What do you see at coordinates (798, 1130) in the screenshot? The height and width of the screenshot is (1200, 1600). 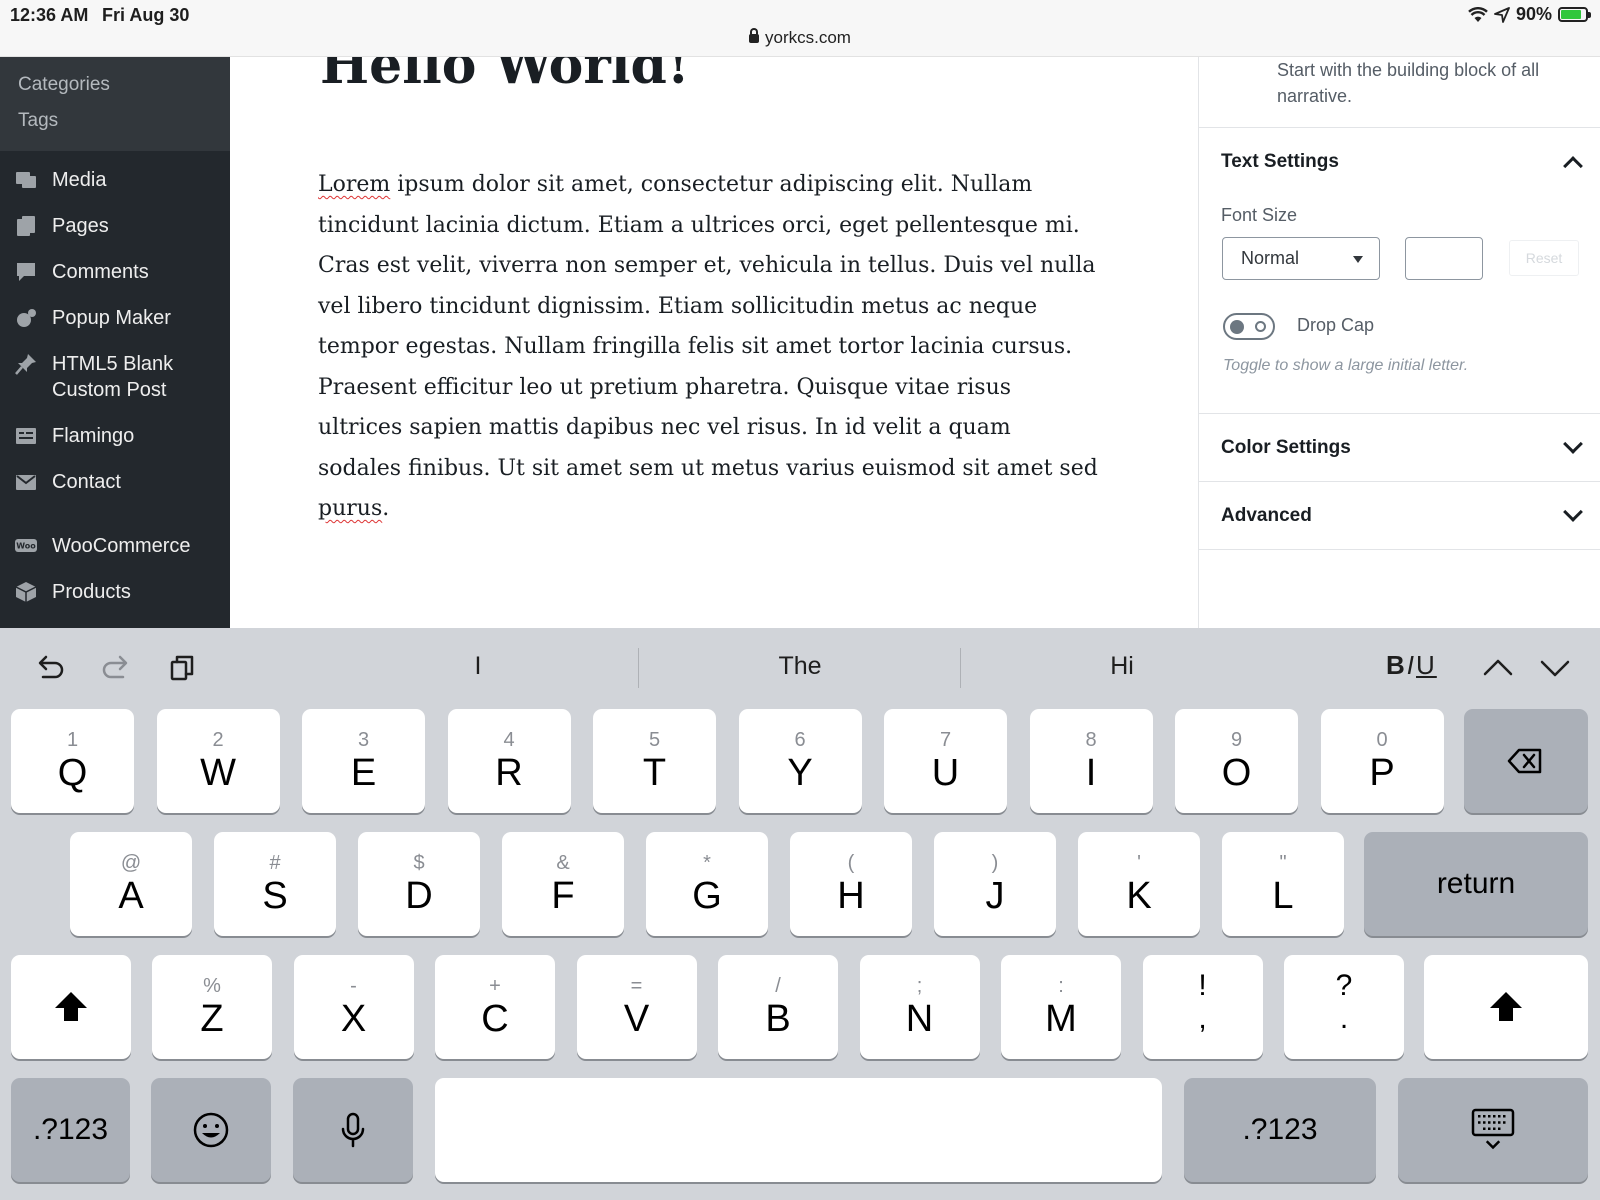 I see `space-bar` at bounding box center [798, 1130].